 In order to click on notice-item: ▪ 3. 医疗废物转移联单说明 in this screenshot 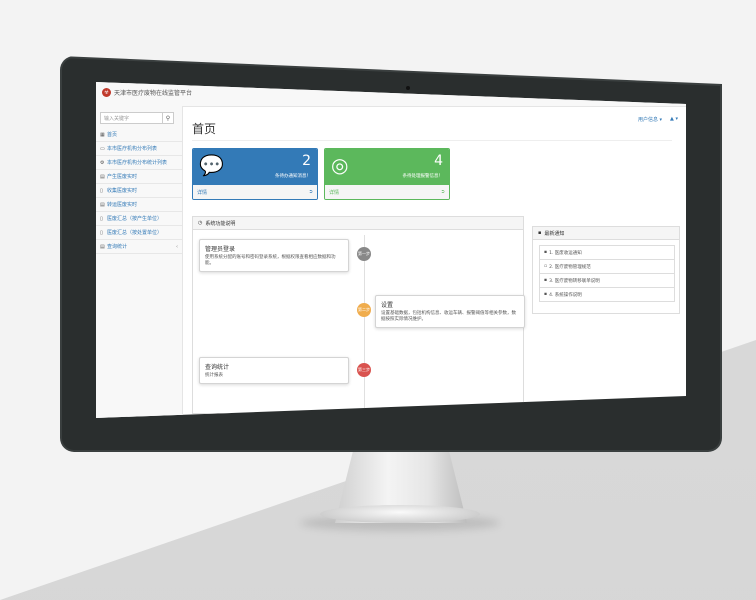, I will do `click(607, 281)`.